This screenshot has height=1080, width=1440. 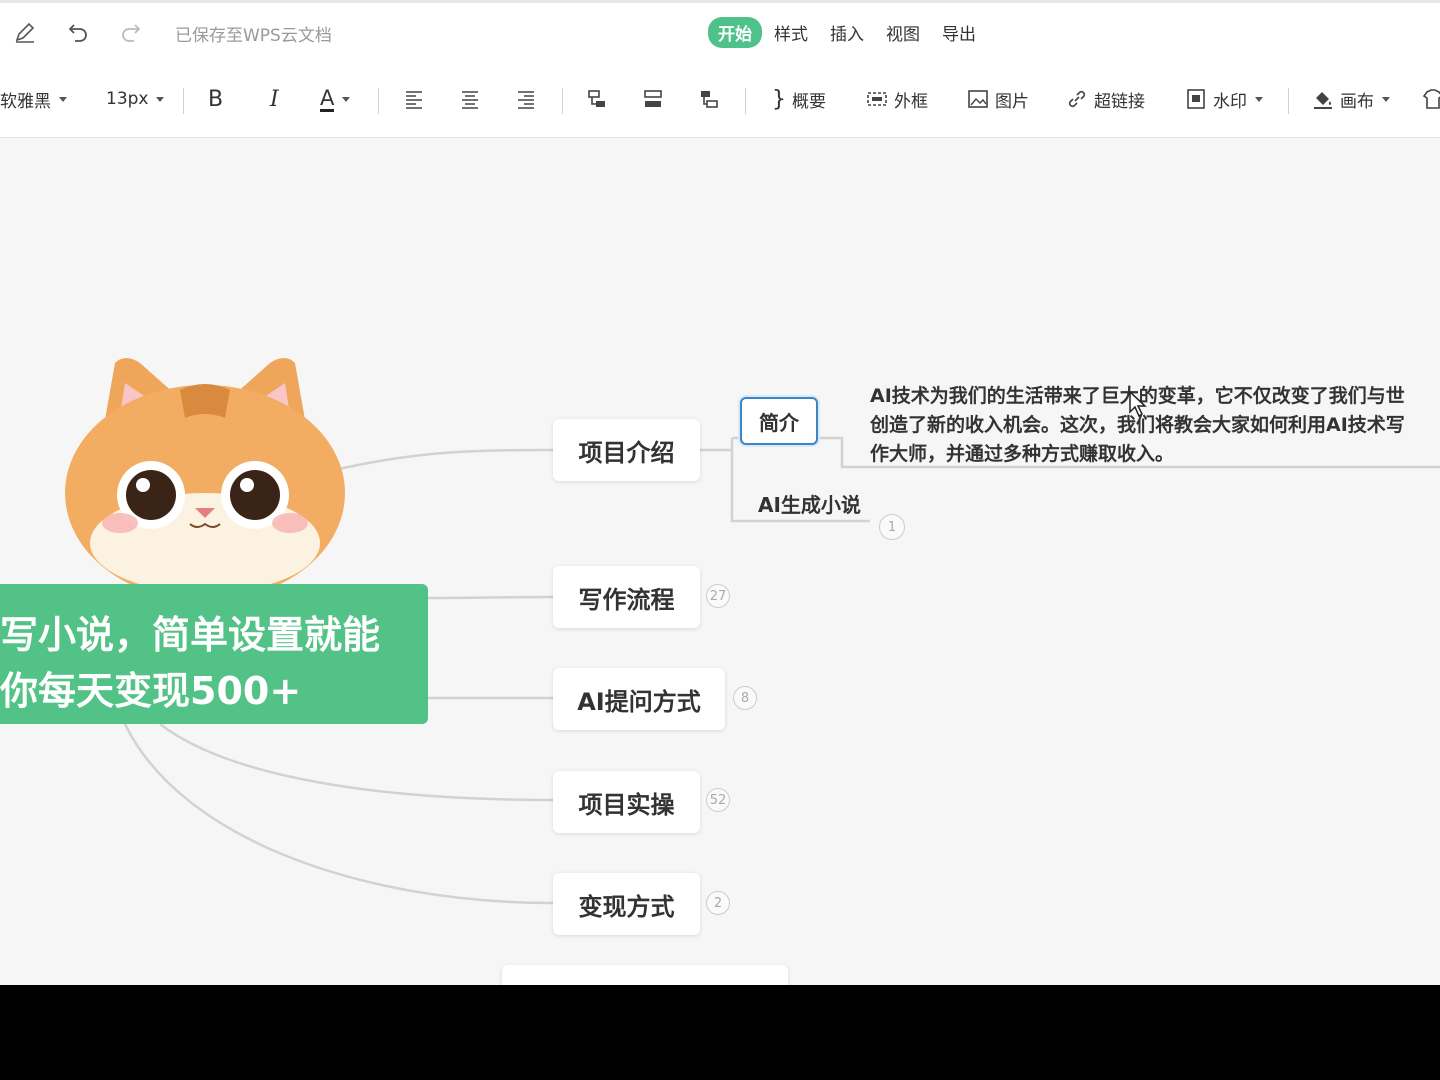 I want to click on brace-icon: }, so click(x=779, y=99).